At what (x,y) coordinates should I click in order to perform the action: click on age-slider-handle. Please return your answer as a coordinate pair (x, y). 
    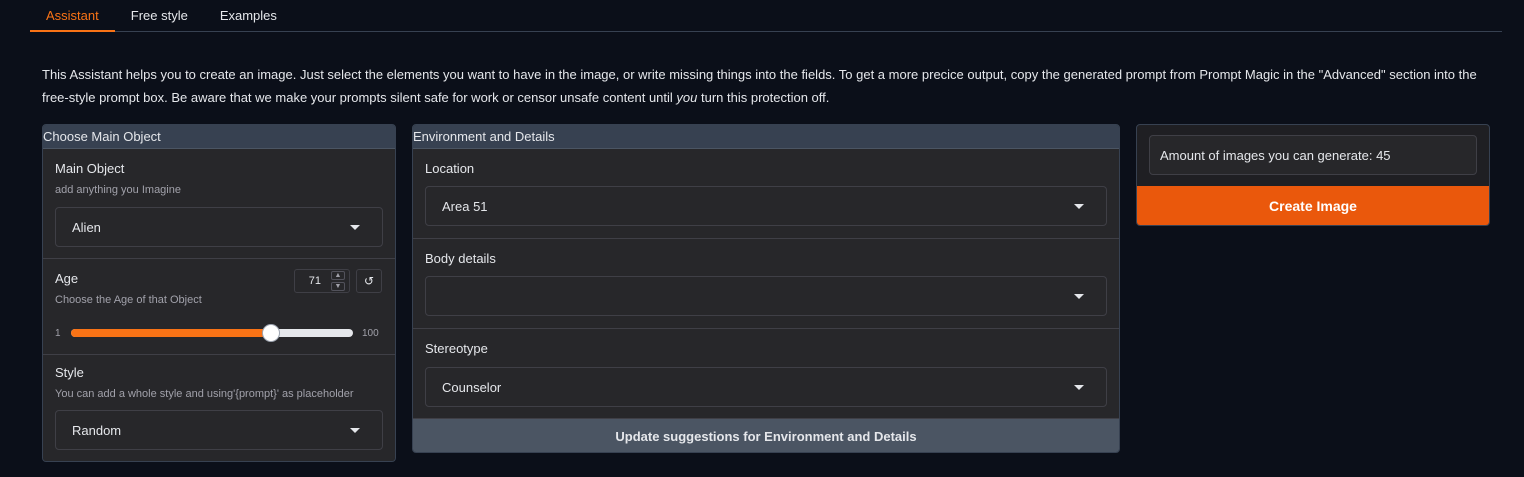
    Looking at the image, I should click on (271, 333).